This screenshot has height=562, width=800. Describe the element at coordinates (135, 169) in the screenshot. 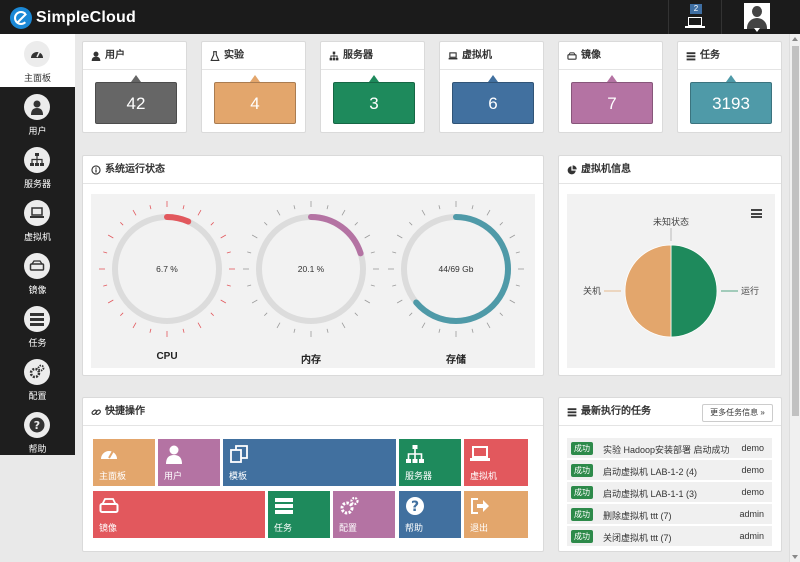

I see `panel-title: 系统运行状态` at that location.